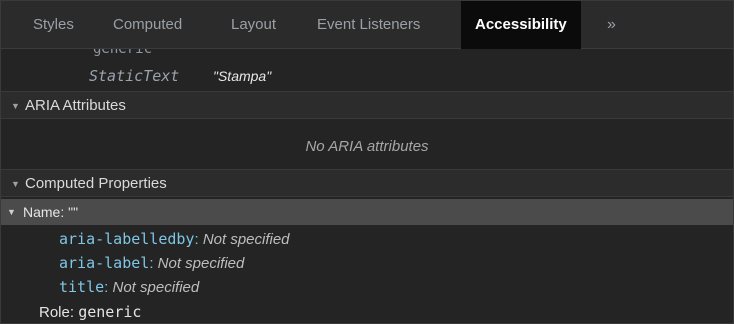 This screenshot has height=324, width=734. Describe the element at coordinates (367, 287) in the screenshot. I see `name-source-row: title: Not specified` at that location.